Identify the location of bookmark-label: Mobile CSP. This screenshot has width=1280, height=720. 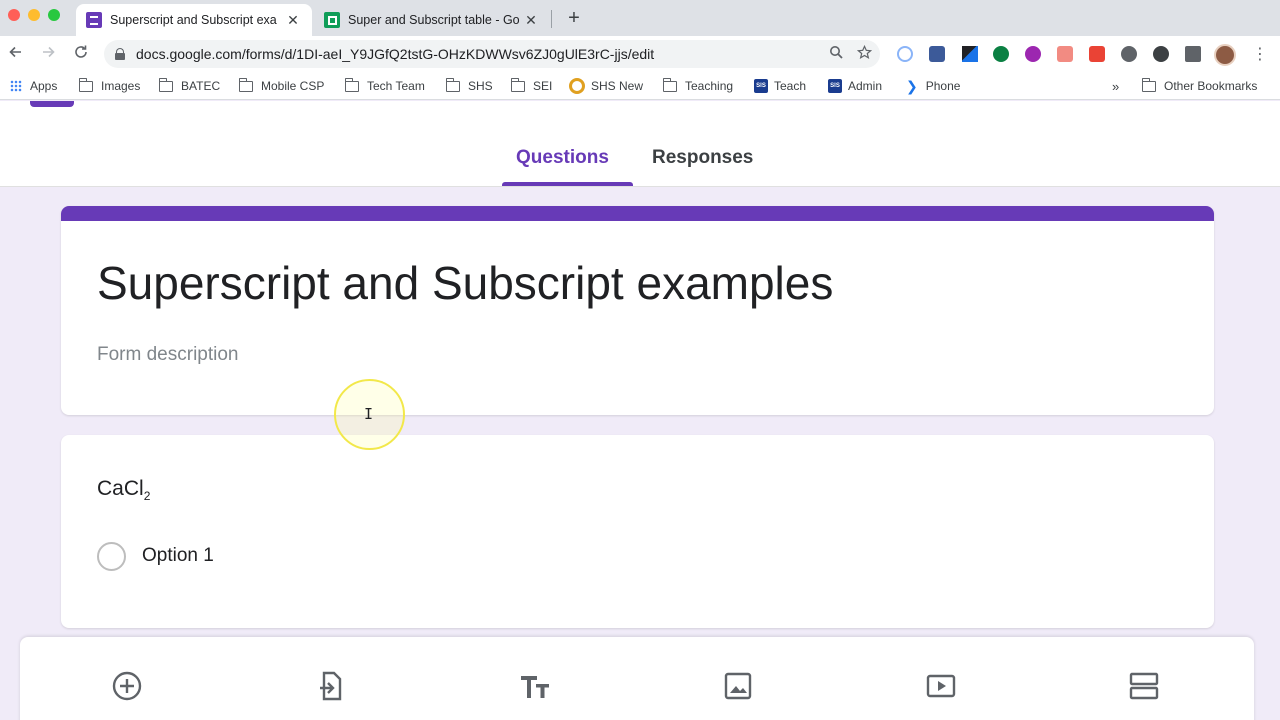
(293, 86).